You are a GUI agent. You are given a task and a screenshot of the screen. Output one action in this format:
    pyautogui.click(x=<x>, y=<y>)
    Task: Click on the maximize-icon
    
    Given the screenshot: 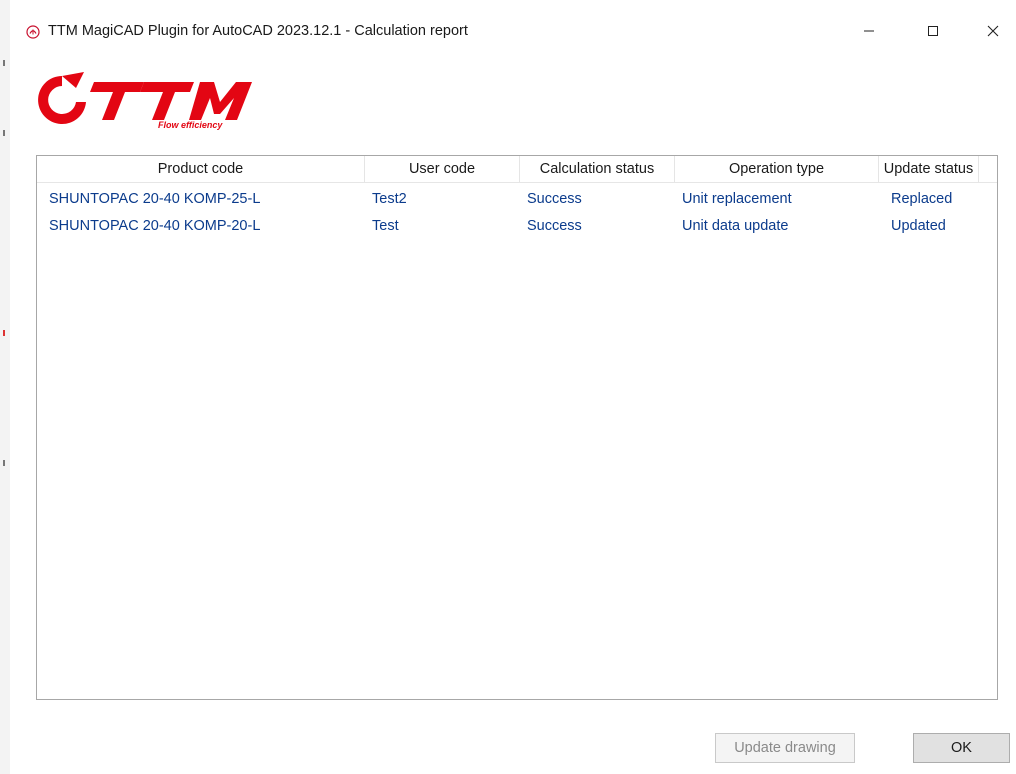 What is the action you would take?
    pyautogui.click(x=933, y=31)
    